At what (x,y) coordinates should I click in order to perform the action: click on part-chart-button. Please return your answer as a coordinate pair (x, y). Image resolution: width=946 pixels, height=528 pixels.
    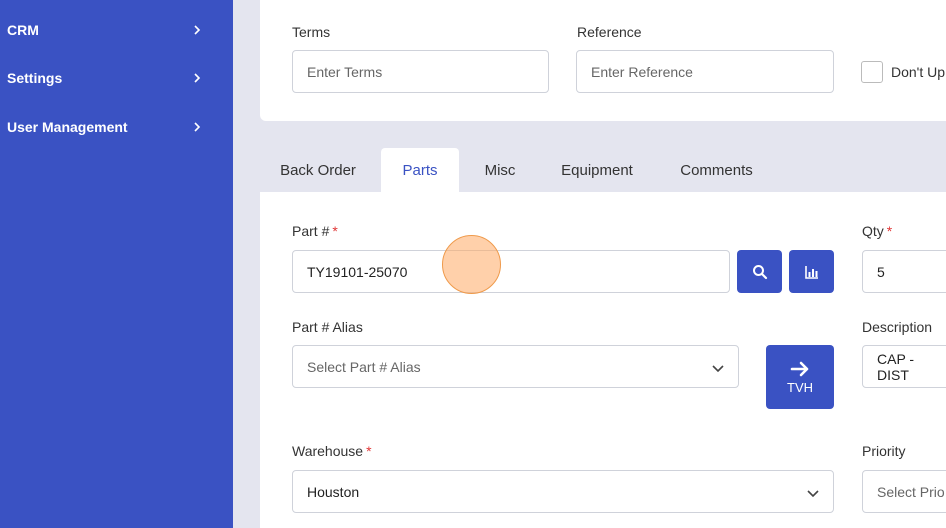
    Looking at the image, I should click on (811, 271).